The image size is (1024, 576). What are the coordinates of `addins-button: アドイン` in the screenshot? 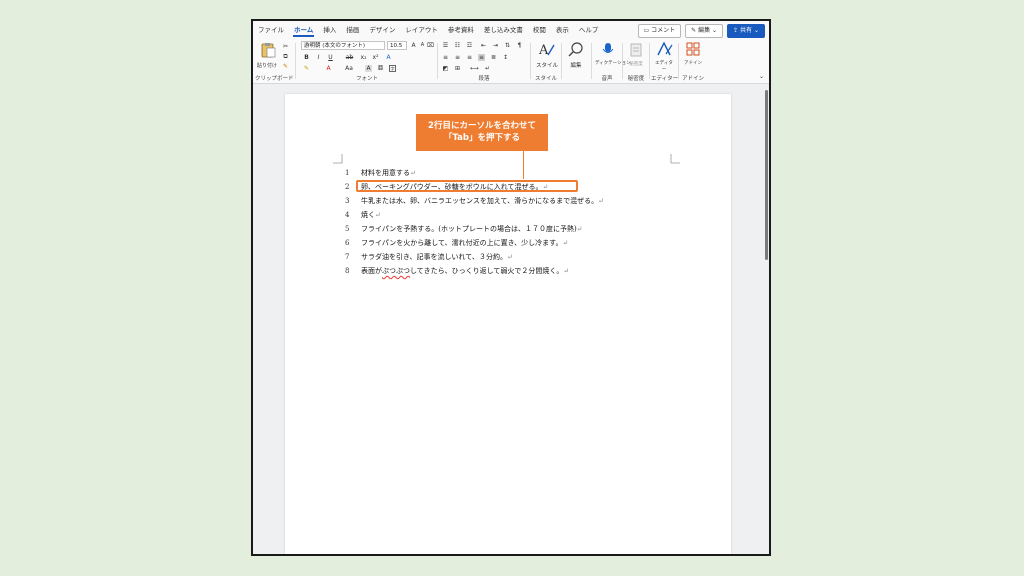 It's located at (693, 53).